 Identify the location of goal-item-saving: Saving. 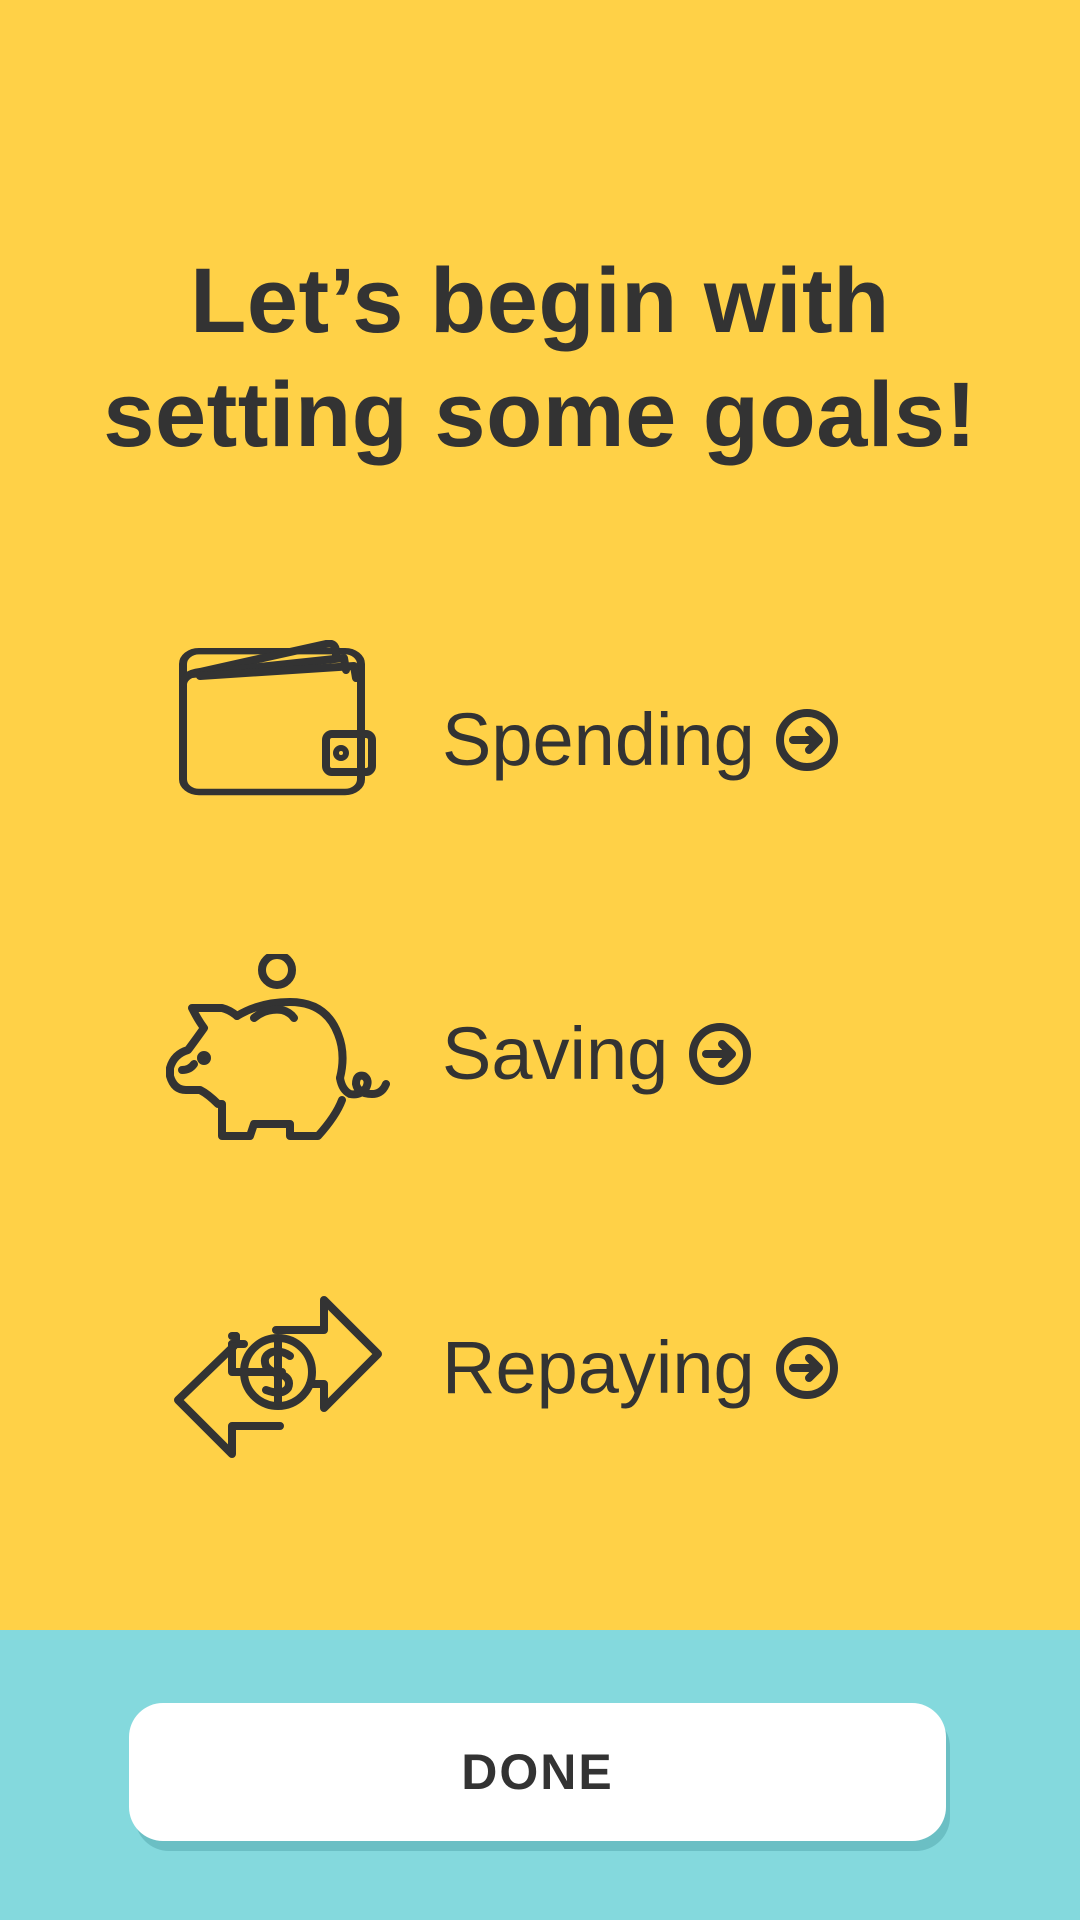
(540, 1054).